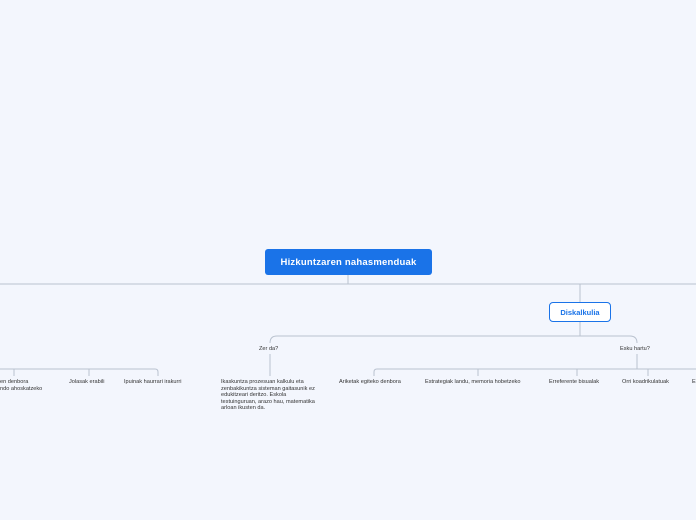  I want to click on intervention-2-label: Estrategiak landu, memoria hobetzeko, so click(473, 382).